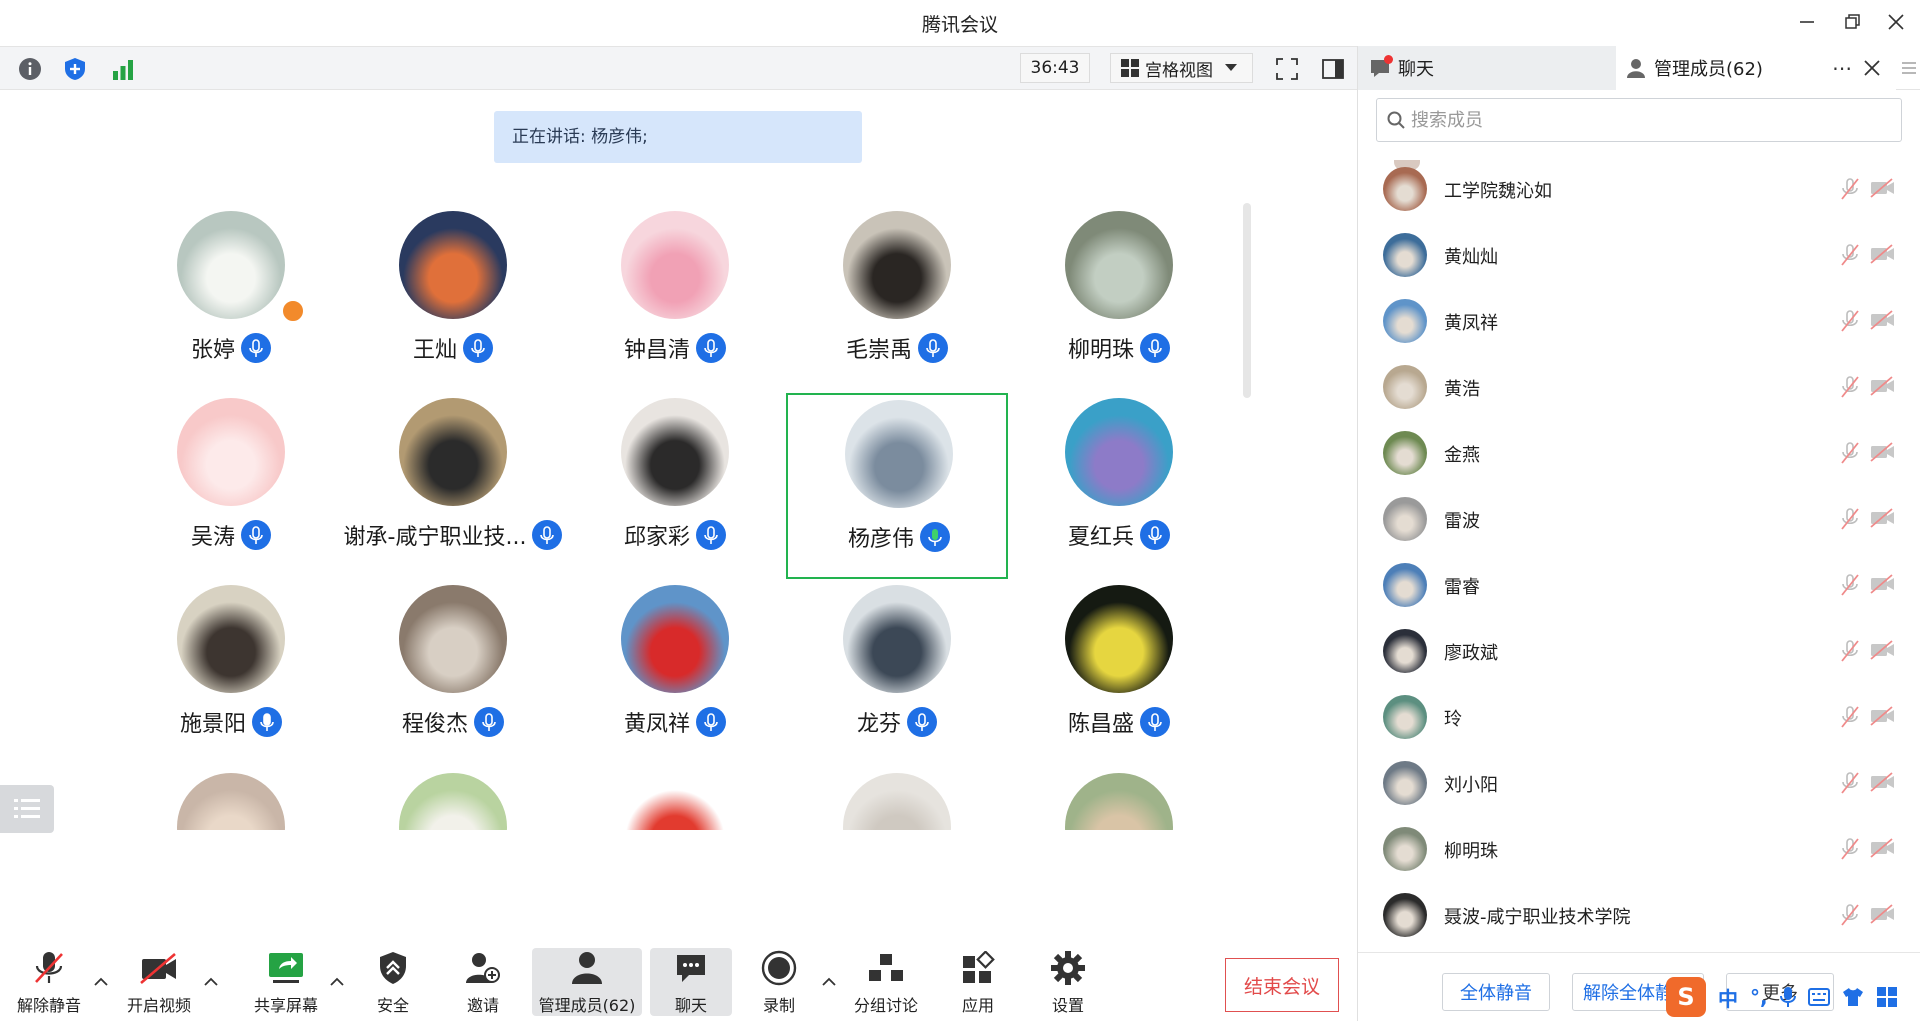 This screenshot has height=1021, width=1920. Describe the element at coordinates (587, 982) in the screenshot. I see `manage-members-button: 管理成员(62)` at that location.